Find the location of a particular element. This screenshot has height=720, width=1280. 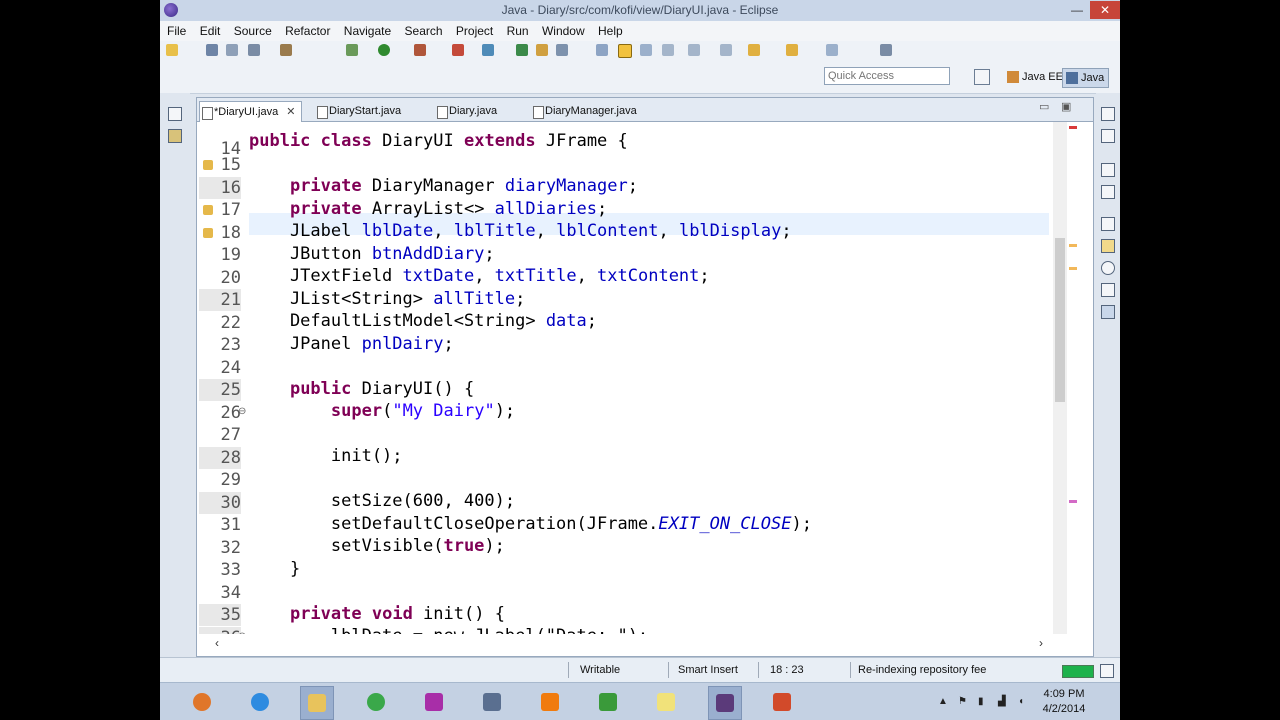

progress-view-icon is located at coordinates (1107, 671).